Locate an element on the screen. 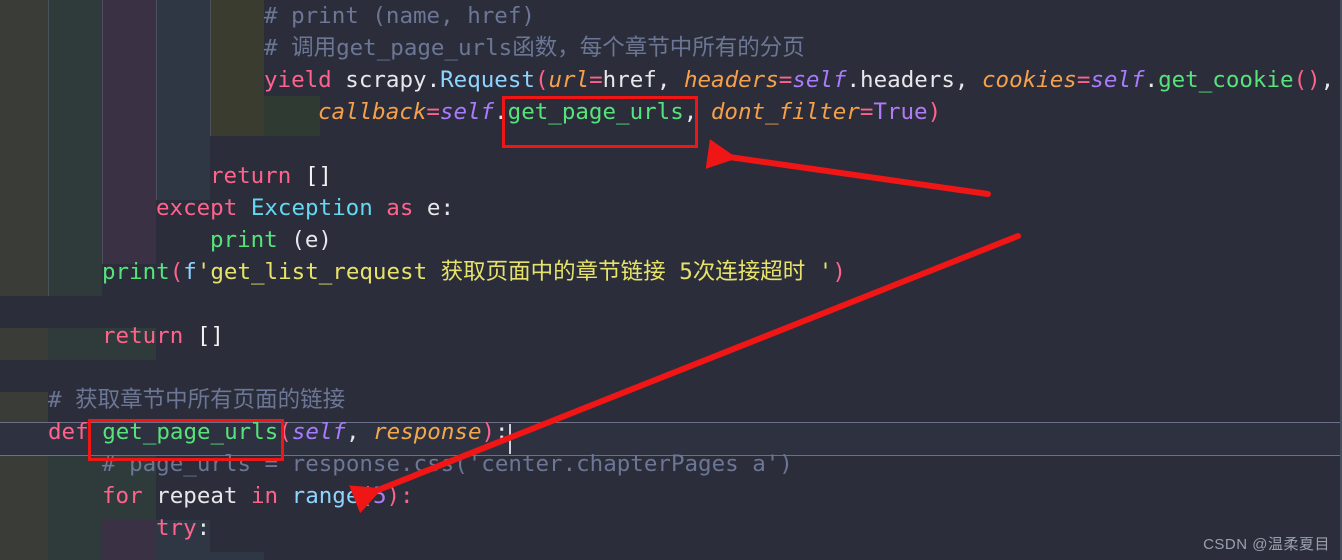 The image size is (1342, 560). code-line: # 调用get_page_urls函数，每个章节中所有的分页 is located at coordinates (671, 48).